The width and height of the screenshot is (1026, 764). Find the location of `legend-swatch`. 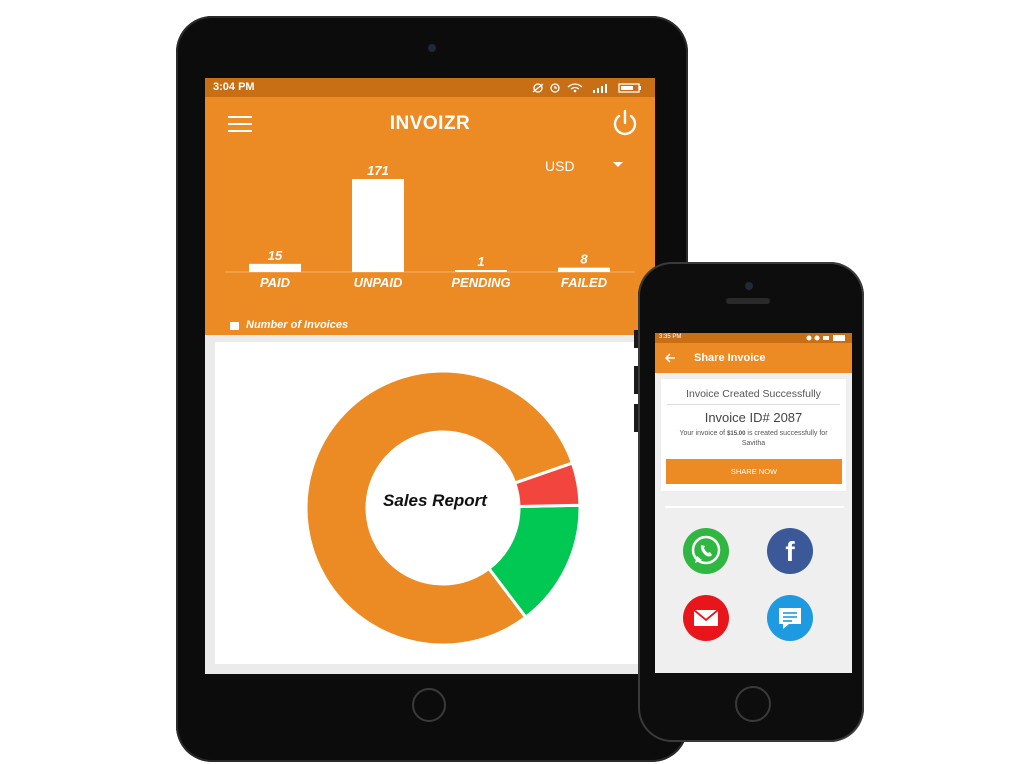

legend-swatch is located at coordinates (234, 326).